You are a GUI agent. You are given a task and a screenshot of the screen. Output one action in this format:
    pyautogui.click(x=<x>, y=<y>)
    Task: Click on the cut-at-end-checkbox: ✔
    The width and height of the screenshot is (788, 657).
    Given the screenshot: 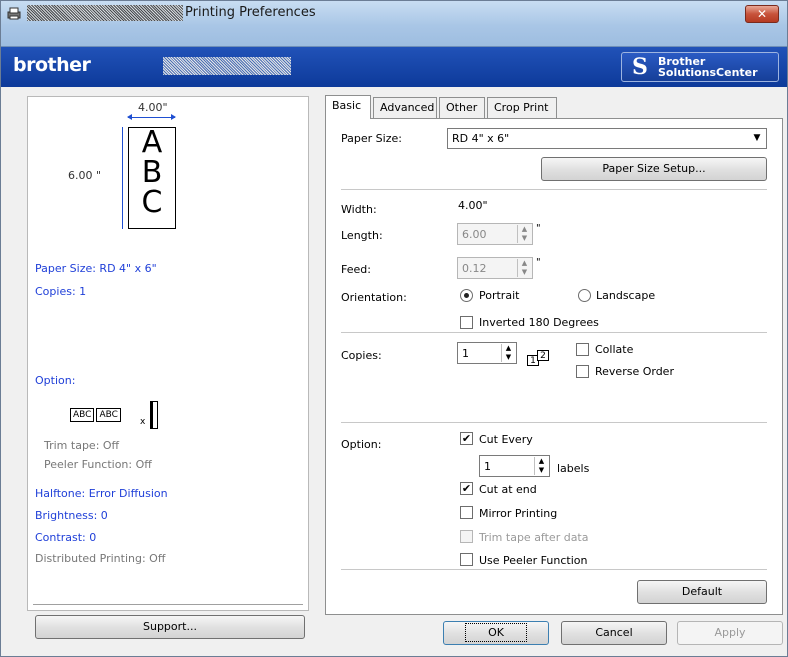 What is the action you would take?
    pyautogui.click(x=466, y=488)
    